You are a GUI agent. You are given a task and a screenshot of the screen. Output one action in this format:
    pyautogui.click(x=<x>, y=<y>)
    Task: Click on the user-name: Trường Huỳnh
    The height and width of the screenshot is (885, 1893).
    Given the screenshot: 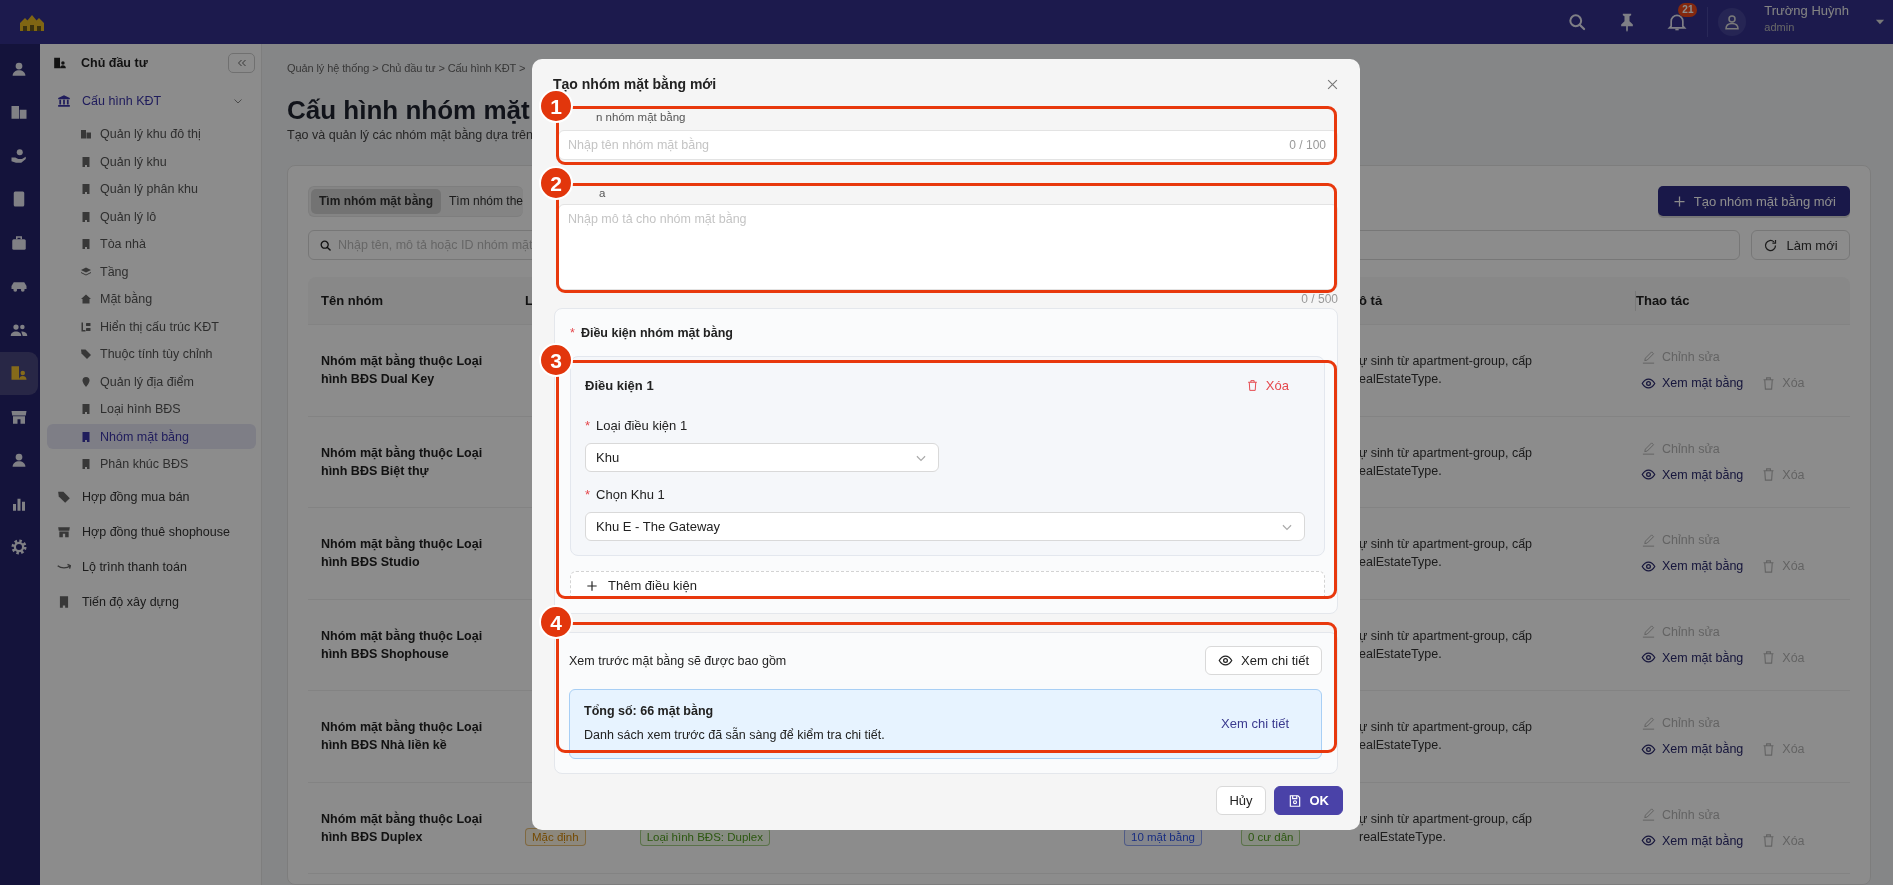 What is the action you would take?
    pyautogui.click(x=1806, y=11)
    